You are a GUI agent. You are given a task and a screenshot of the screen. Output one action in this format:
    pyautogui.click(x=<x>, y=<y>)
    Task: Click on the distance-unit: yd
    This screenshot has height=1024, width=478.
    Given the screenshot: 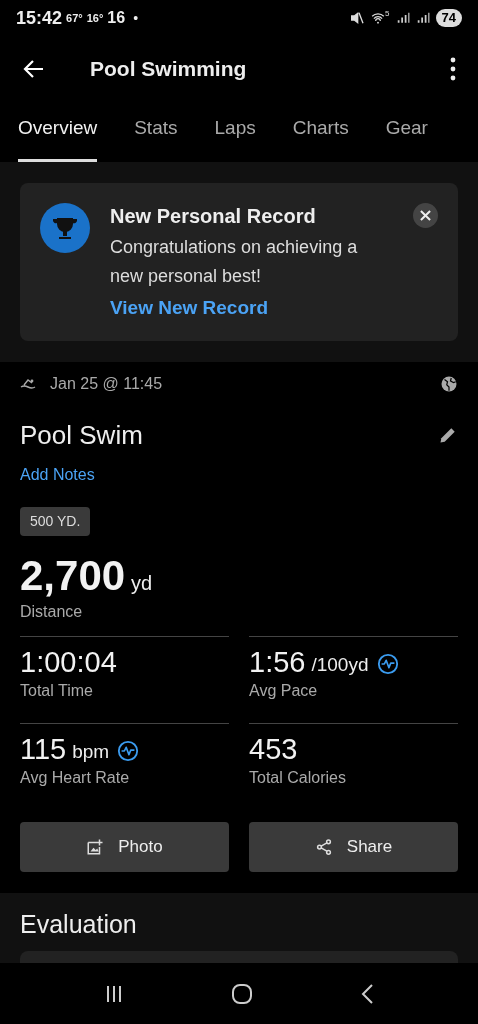 What is the action you would take?
    pyautogui.click(x=142, y=583)
    